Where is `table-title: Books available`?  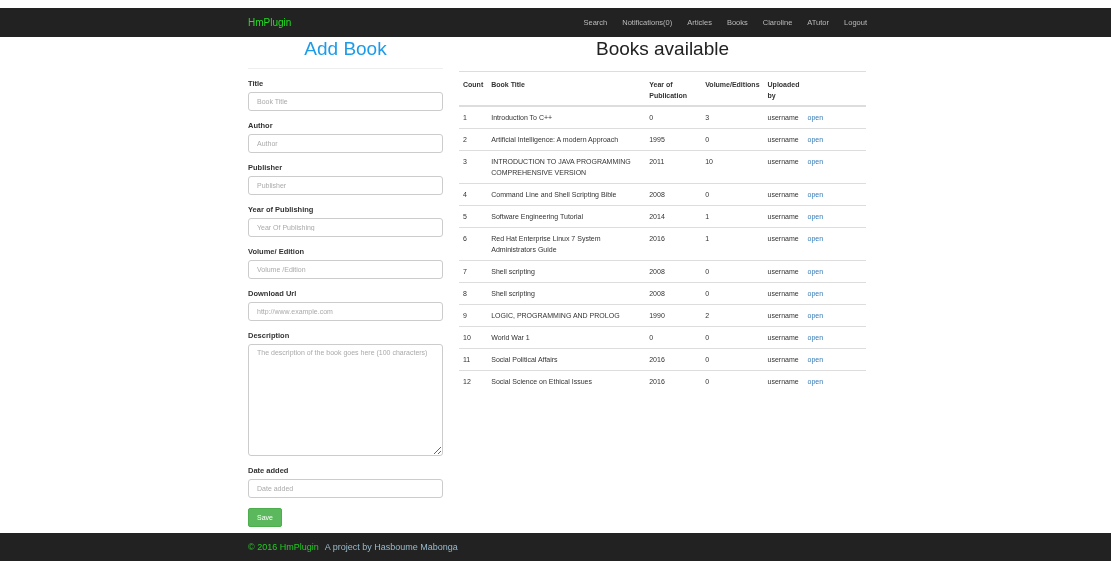
table-title: Books available is located at coordinates (662, 49).